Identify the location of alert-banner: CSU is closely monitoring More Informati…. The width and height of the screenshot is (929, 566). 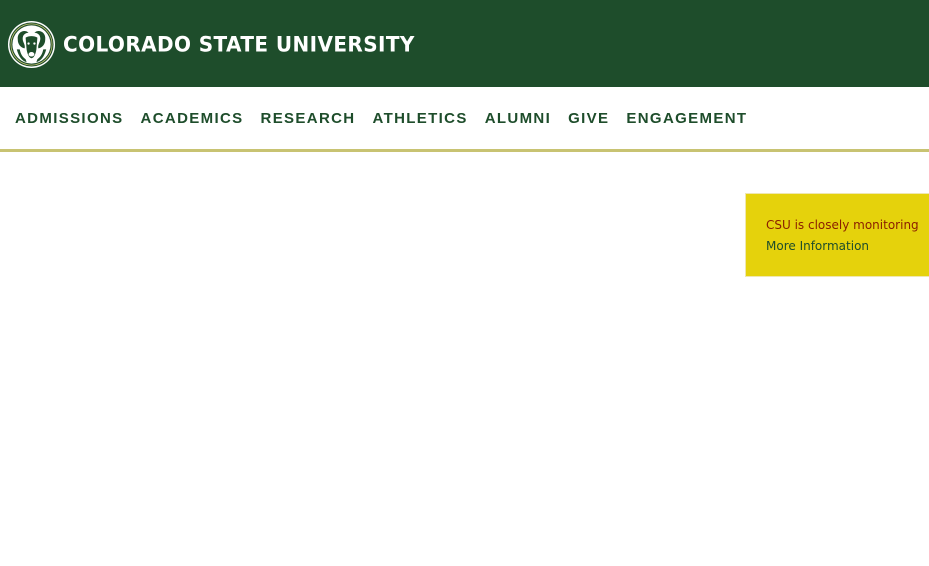
(837, 235).